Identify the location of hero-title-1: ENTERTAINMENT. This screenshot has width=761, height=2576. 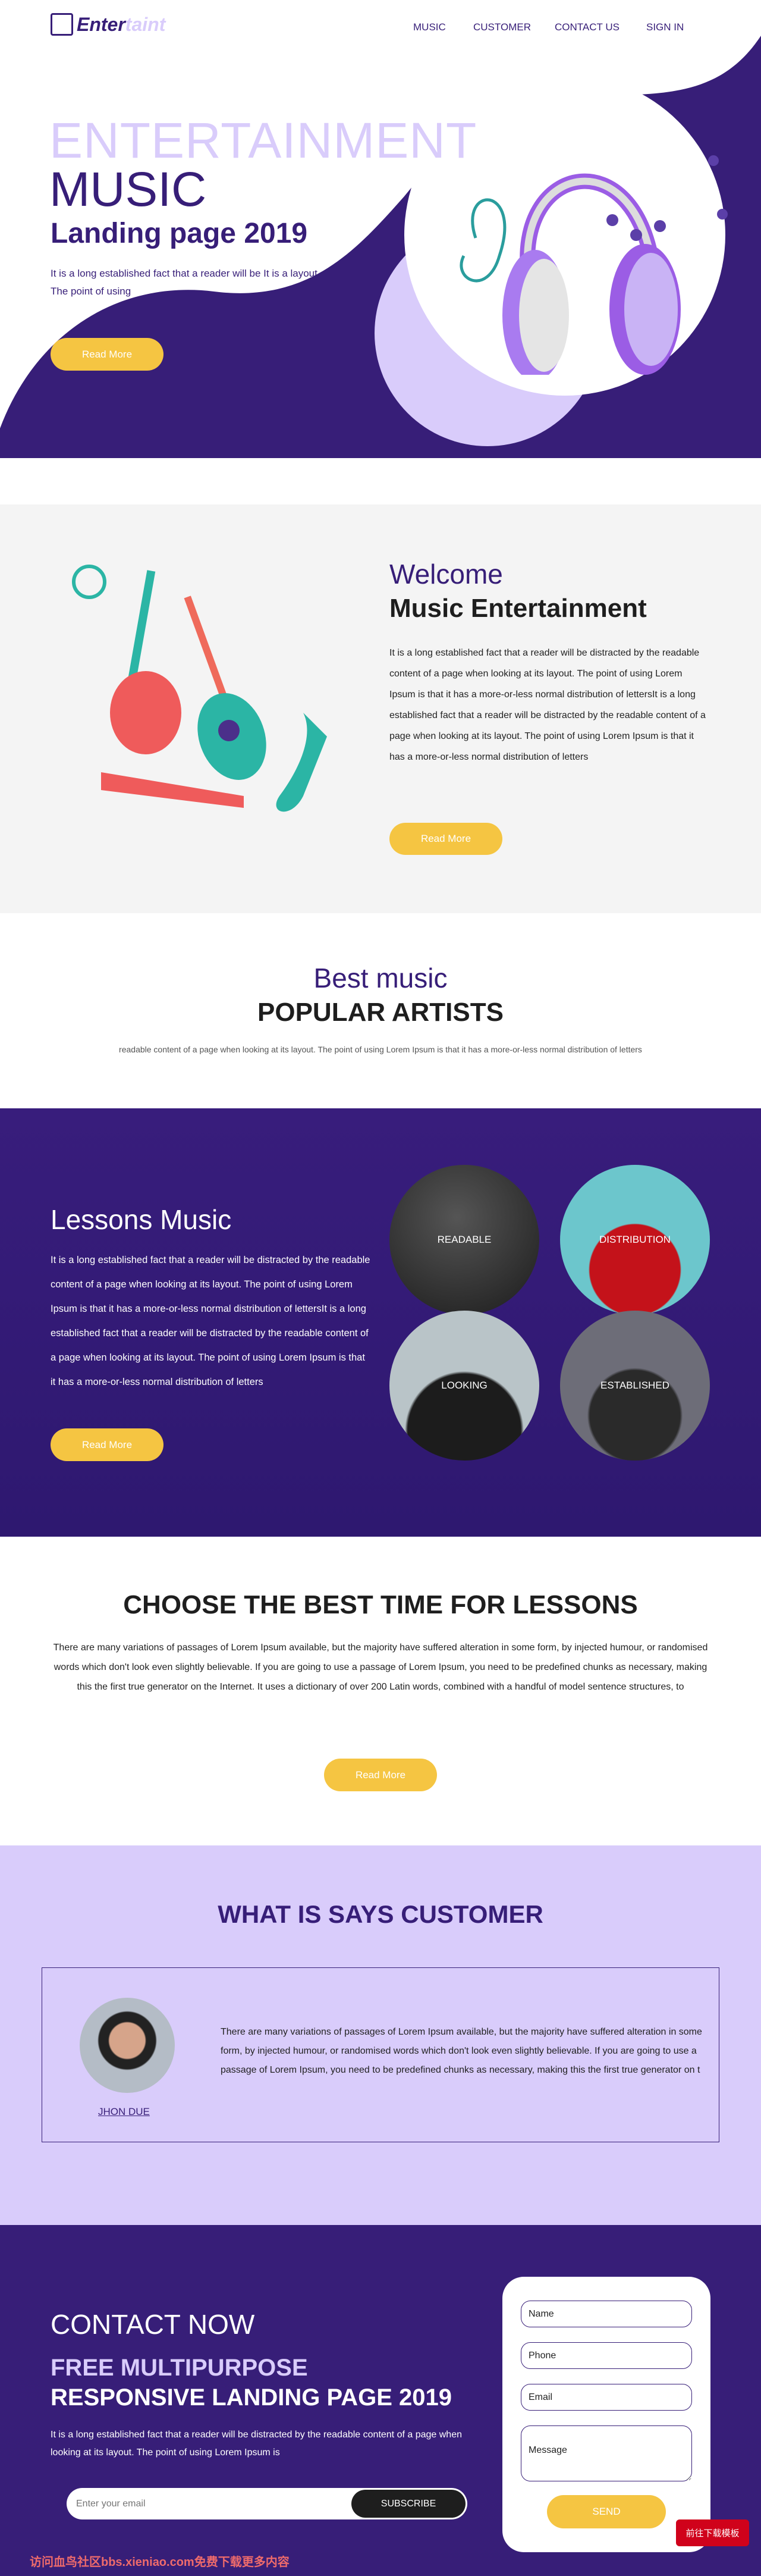
(263, 140).